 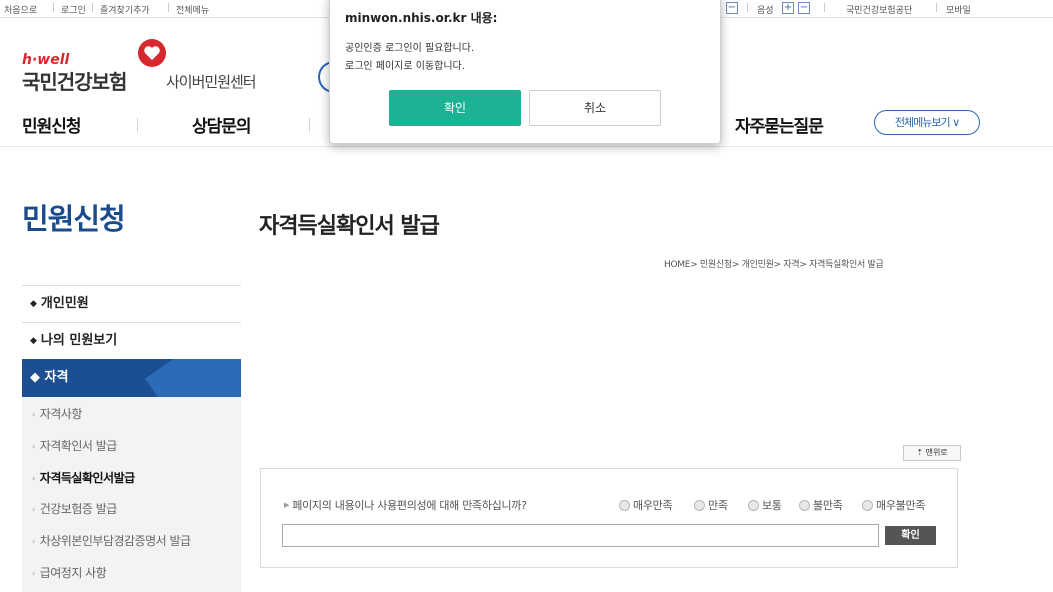 I want to click on to-top-label: 맨위로, so click(x=936, y=452).